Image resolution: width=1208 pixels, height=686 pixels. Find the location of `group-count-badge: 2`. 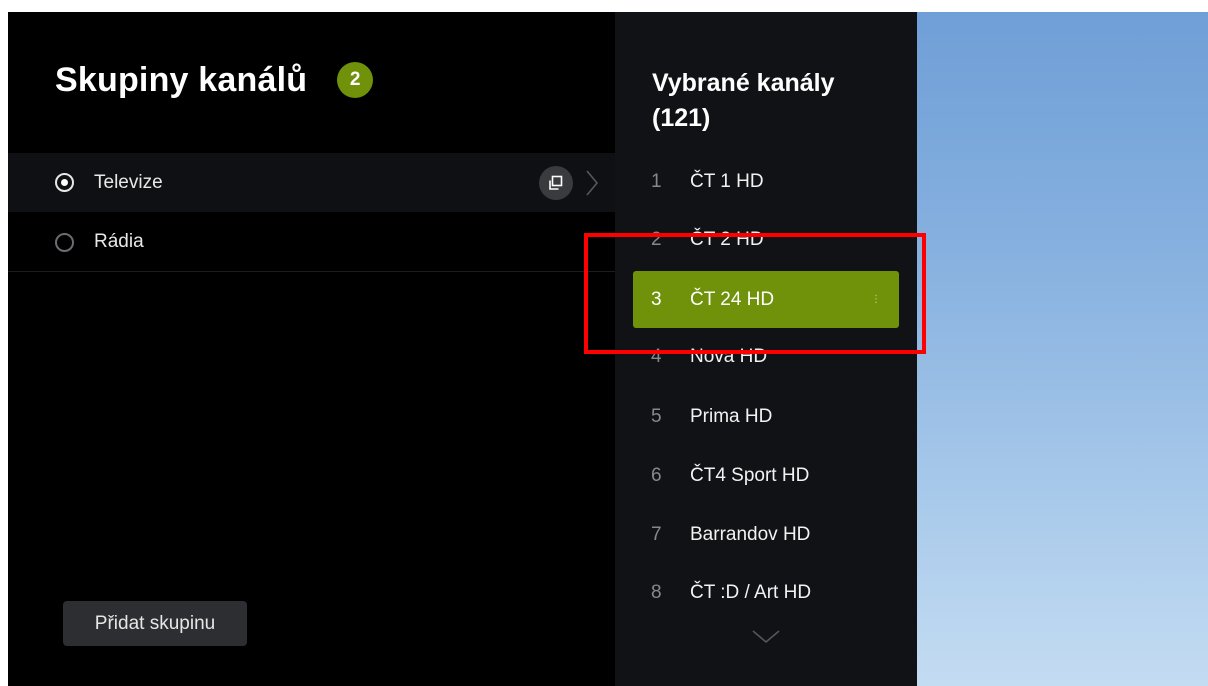

group-count-badge: 2 is located at coordinates (355, 80).